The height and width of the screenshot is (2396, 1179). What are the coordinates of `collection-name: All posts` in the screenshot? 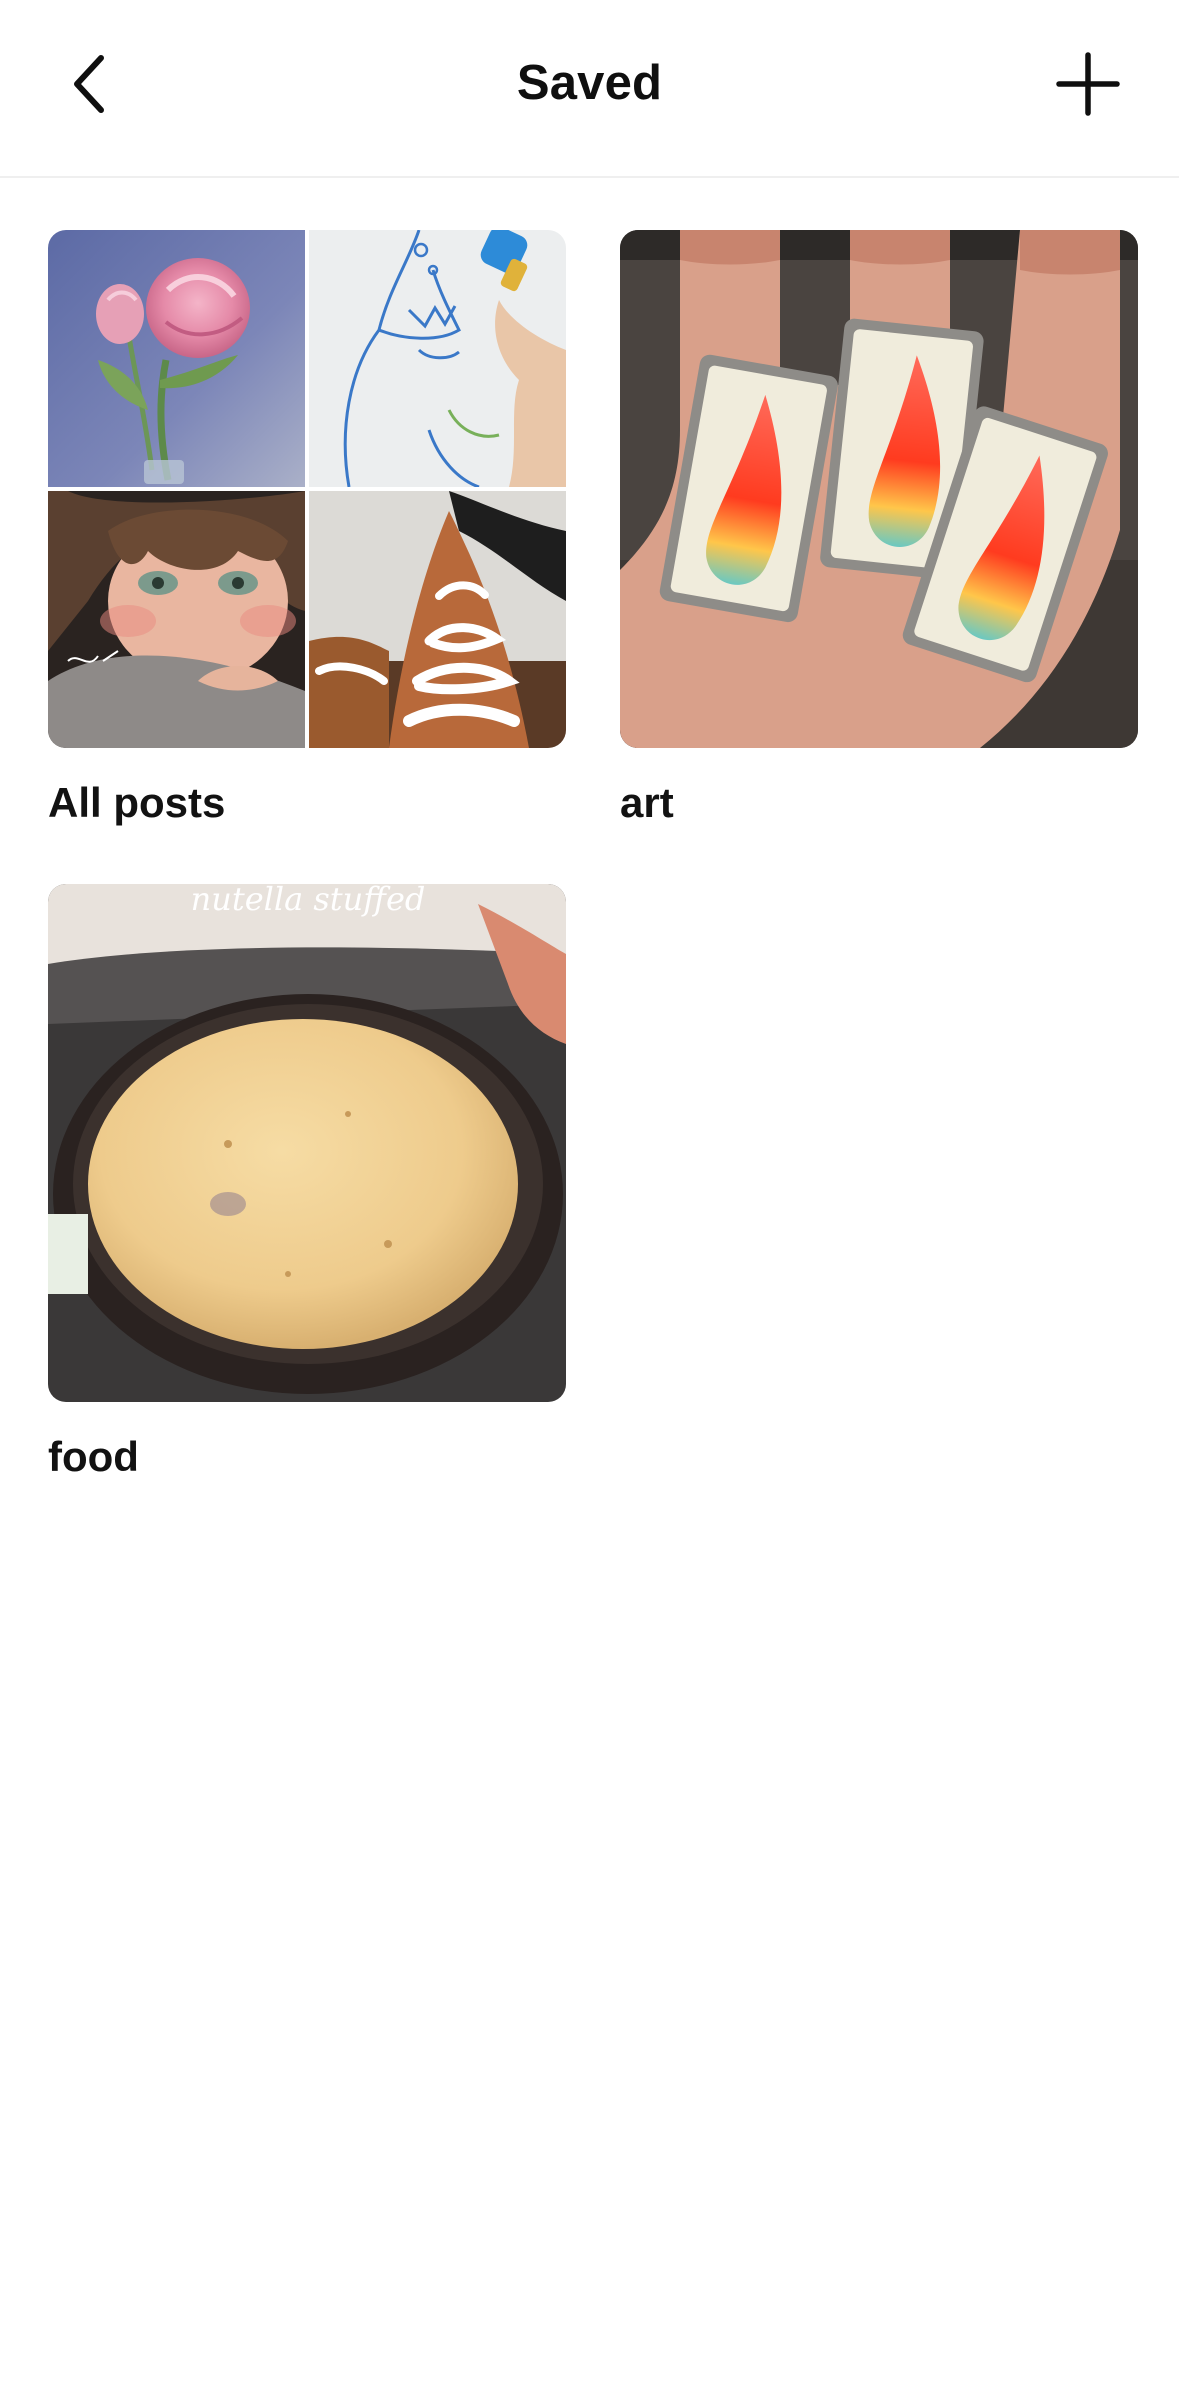 It's located at (137, 802).